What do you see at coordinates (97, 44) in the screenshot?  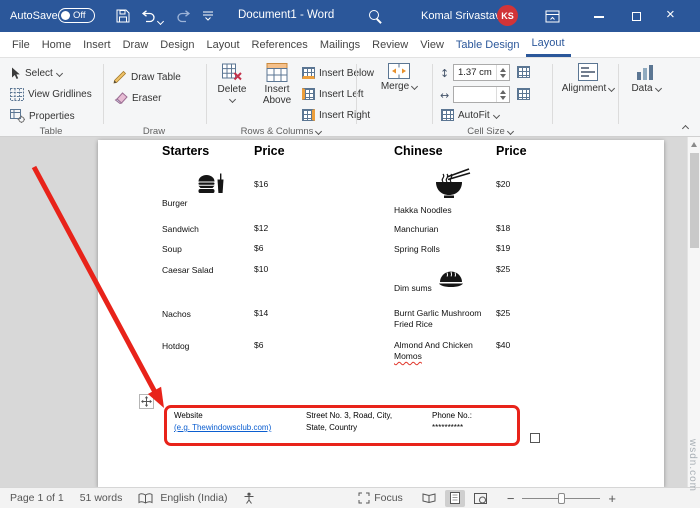 I see `tab-insert: Insert` at bounding box center [97, 44].